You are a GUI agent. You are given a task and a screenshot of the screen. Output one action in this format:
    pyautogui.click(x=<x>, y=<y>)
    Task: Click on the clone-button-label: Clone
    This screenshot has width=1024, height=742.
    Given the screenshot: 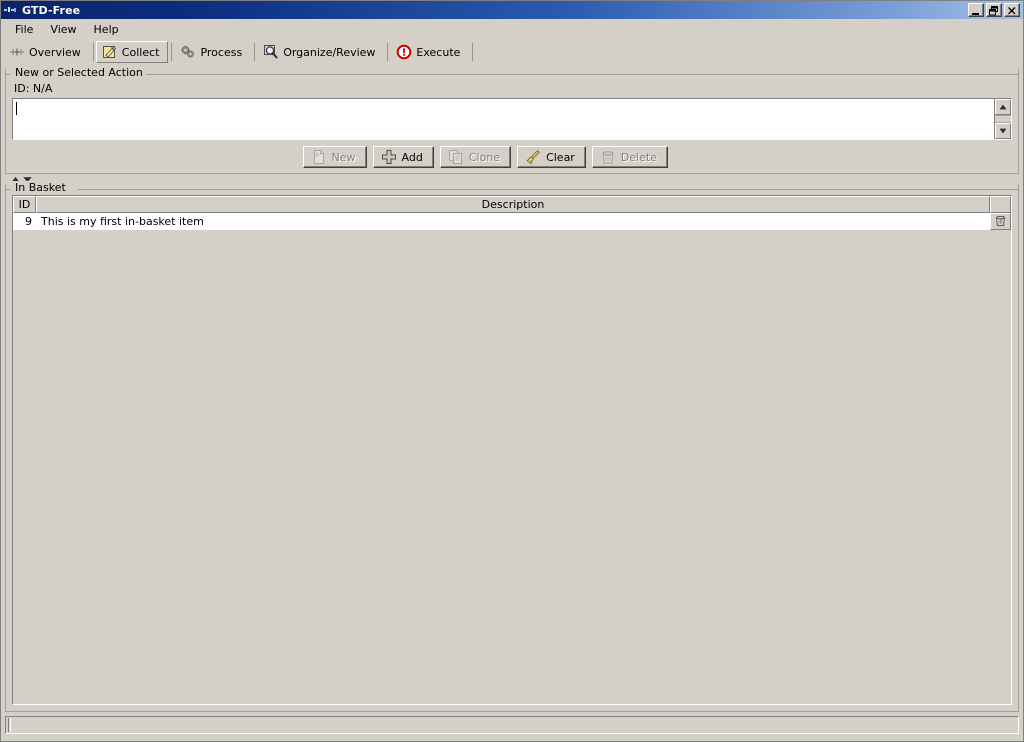 What is the action you would take?
    pyautogui.click(x=484, y=157)
    